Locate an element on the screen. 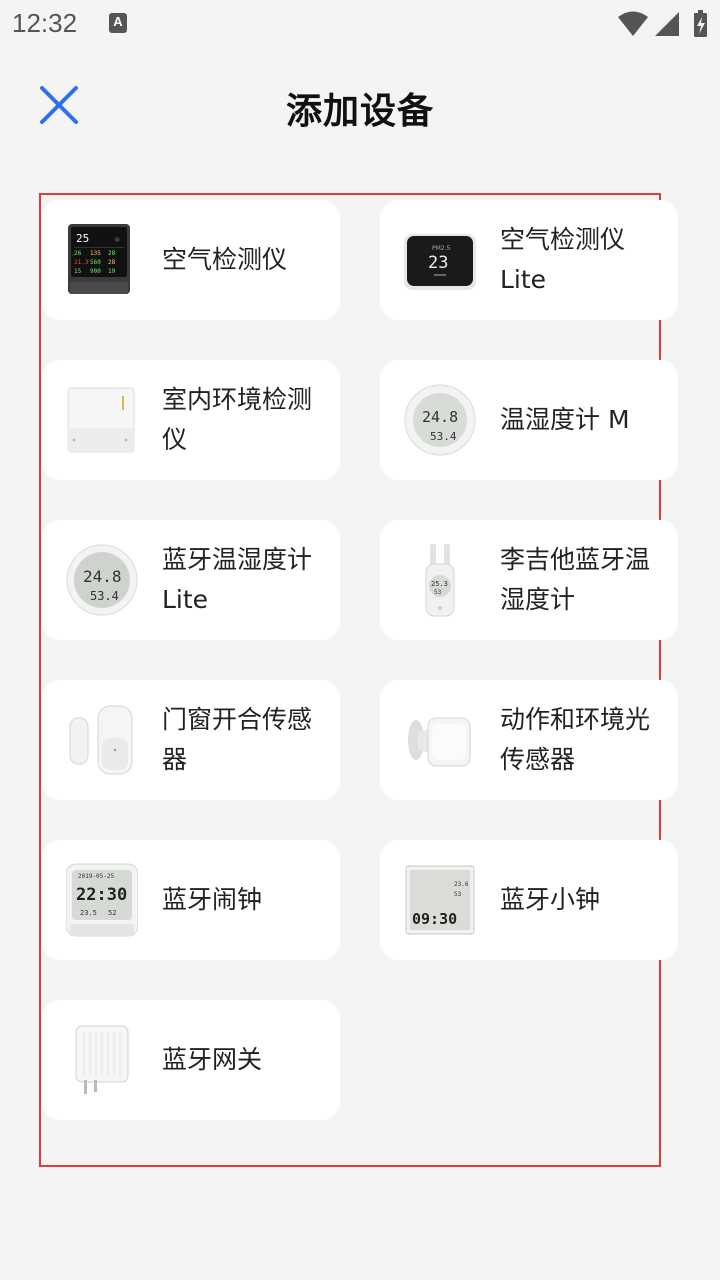 The height and width of the screenshot is (1280, 720). device-card-bluetooth-small-clock: 23.6 53 09:30 蓝牙小钟 is located at coordinates (529, 900).